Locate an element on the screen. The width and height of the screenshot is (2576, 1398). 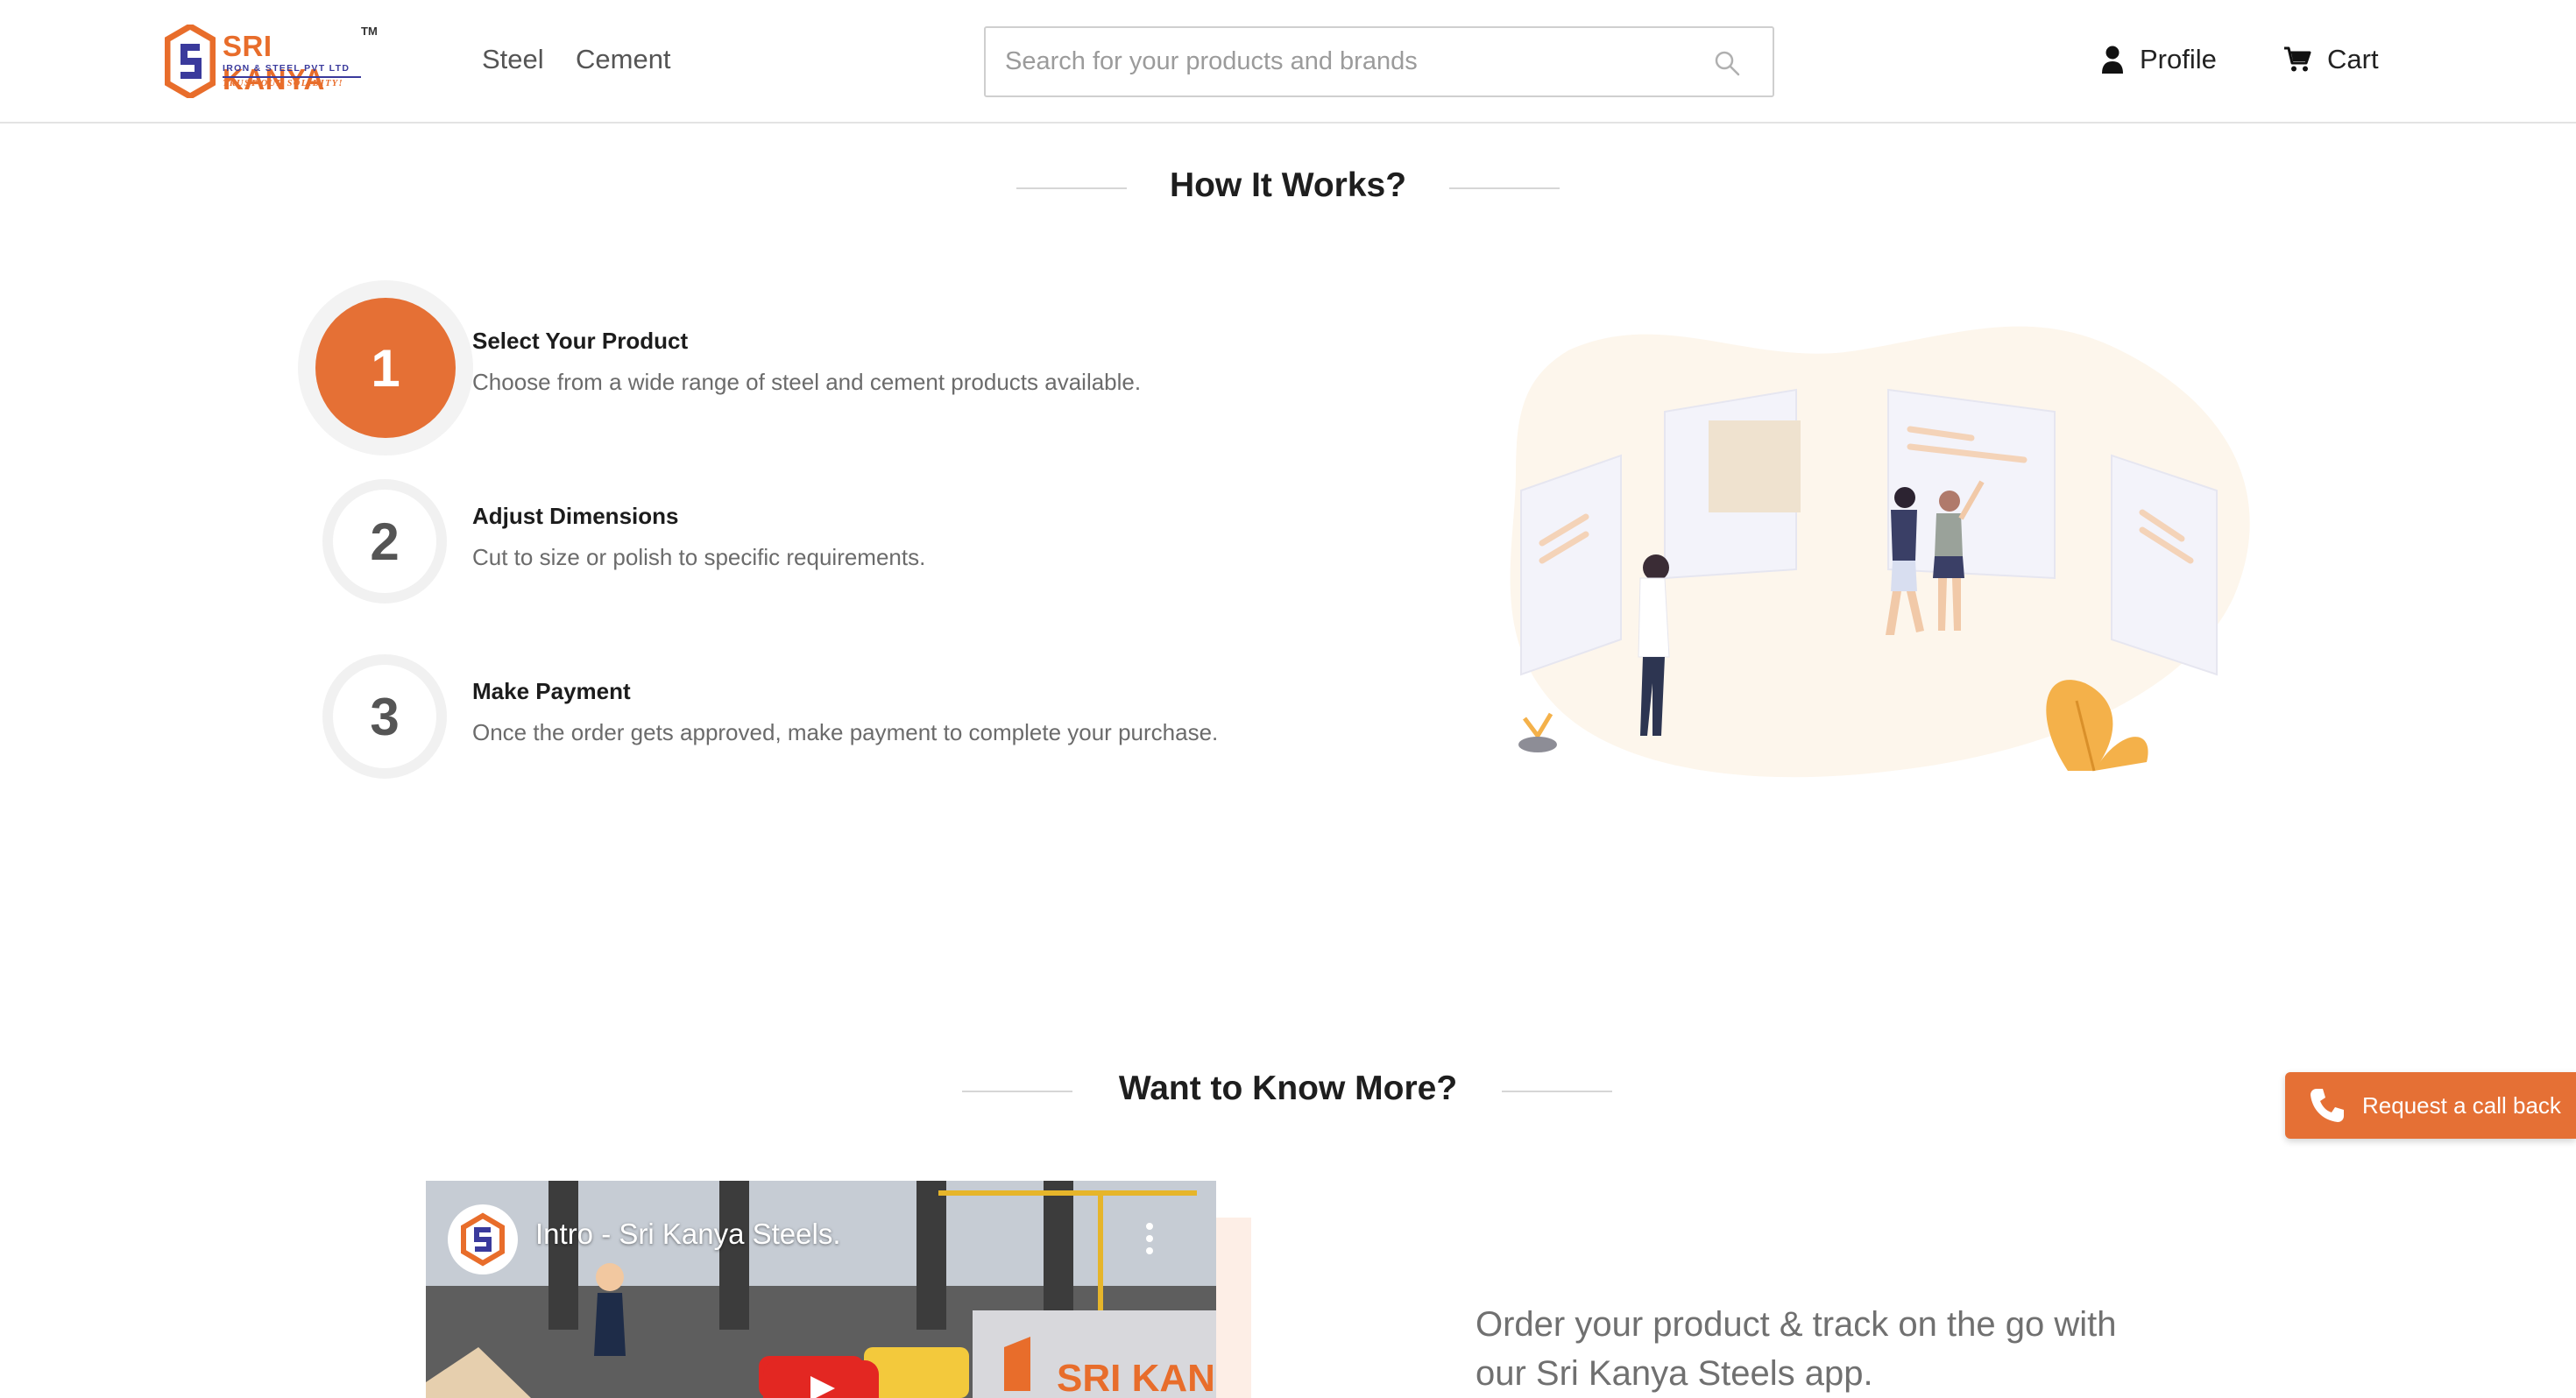
user-icon is located at coordinates (2112, 60).